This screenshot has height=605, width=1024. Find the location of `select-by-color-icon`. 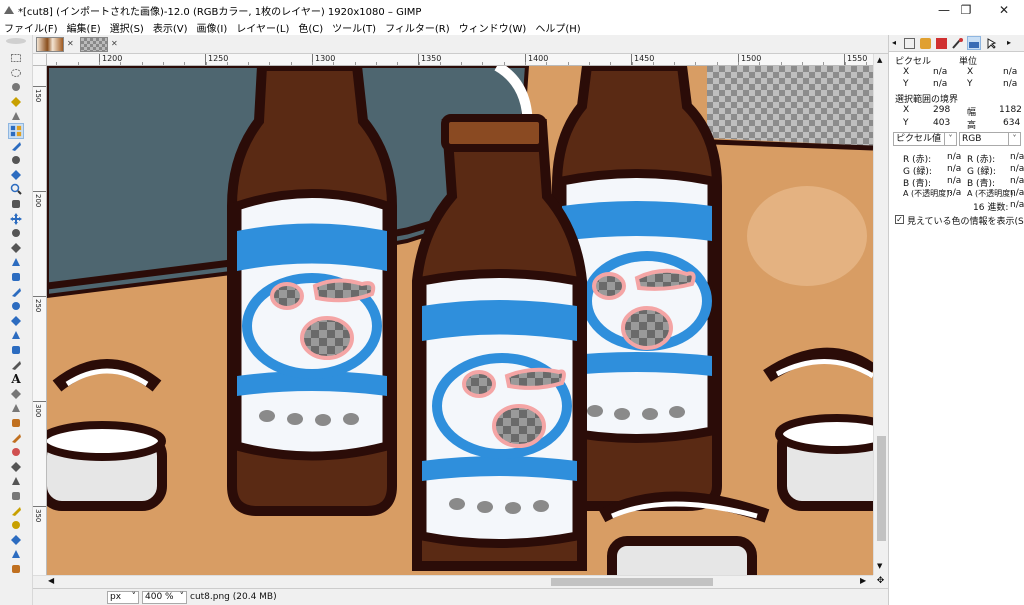

select-by-color-icon is located at coordinates (16, 116).